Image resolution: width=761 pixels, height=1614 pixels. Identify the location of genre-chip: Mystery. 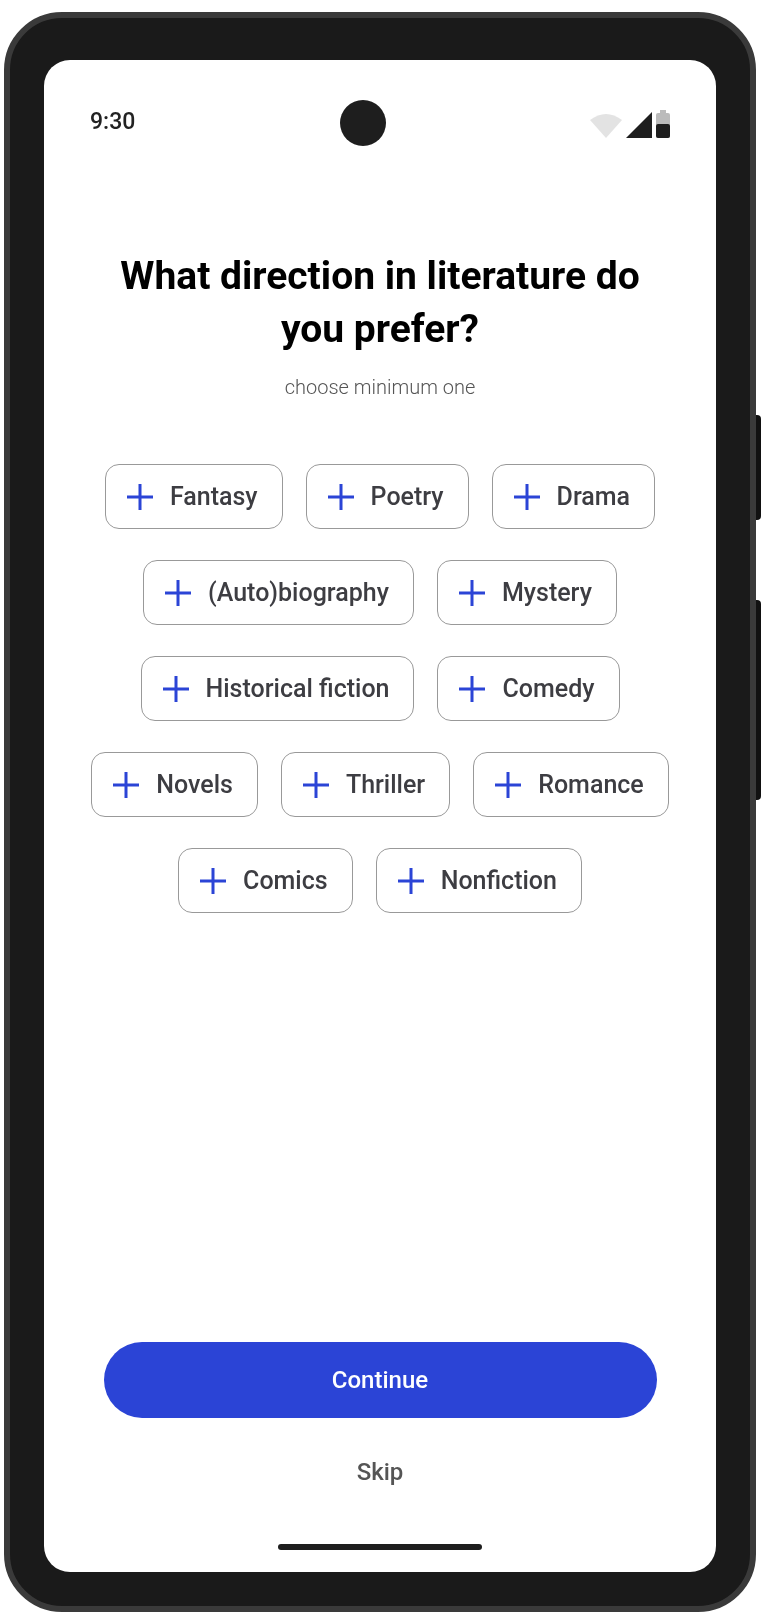
(526, 592).